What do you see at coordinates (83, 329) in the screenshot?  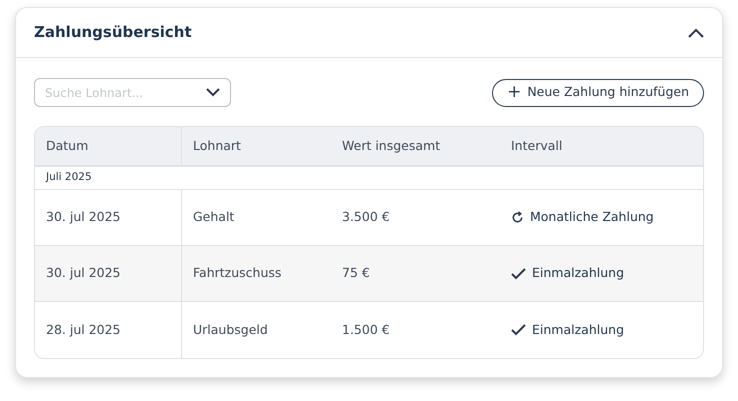 I see `table-cell-text: 28. jul 2025` at bounding box center [83, 329].